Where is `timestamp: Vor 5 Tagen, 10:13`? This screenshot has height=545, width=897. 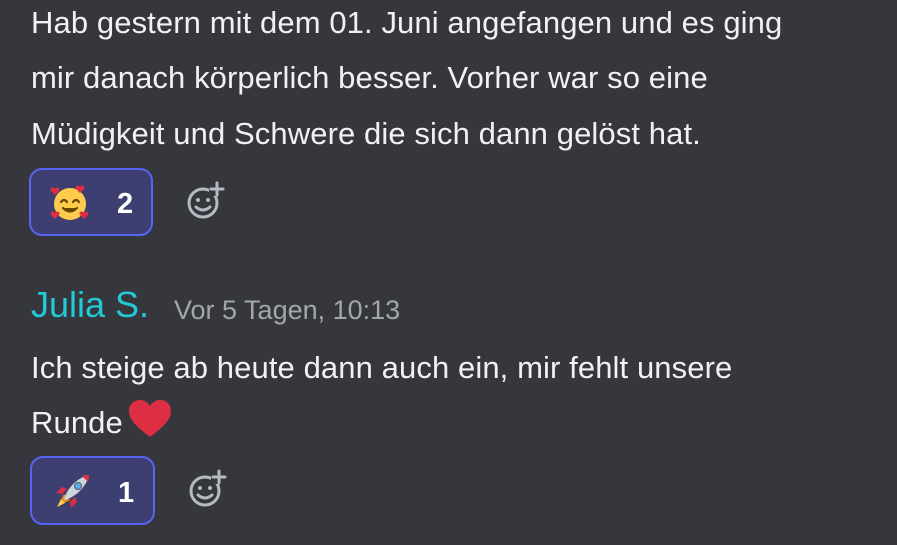 timestamp: Vor 5 Tagen, 10:13 is located at coordinates (287, 310).